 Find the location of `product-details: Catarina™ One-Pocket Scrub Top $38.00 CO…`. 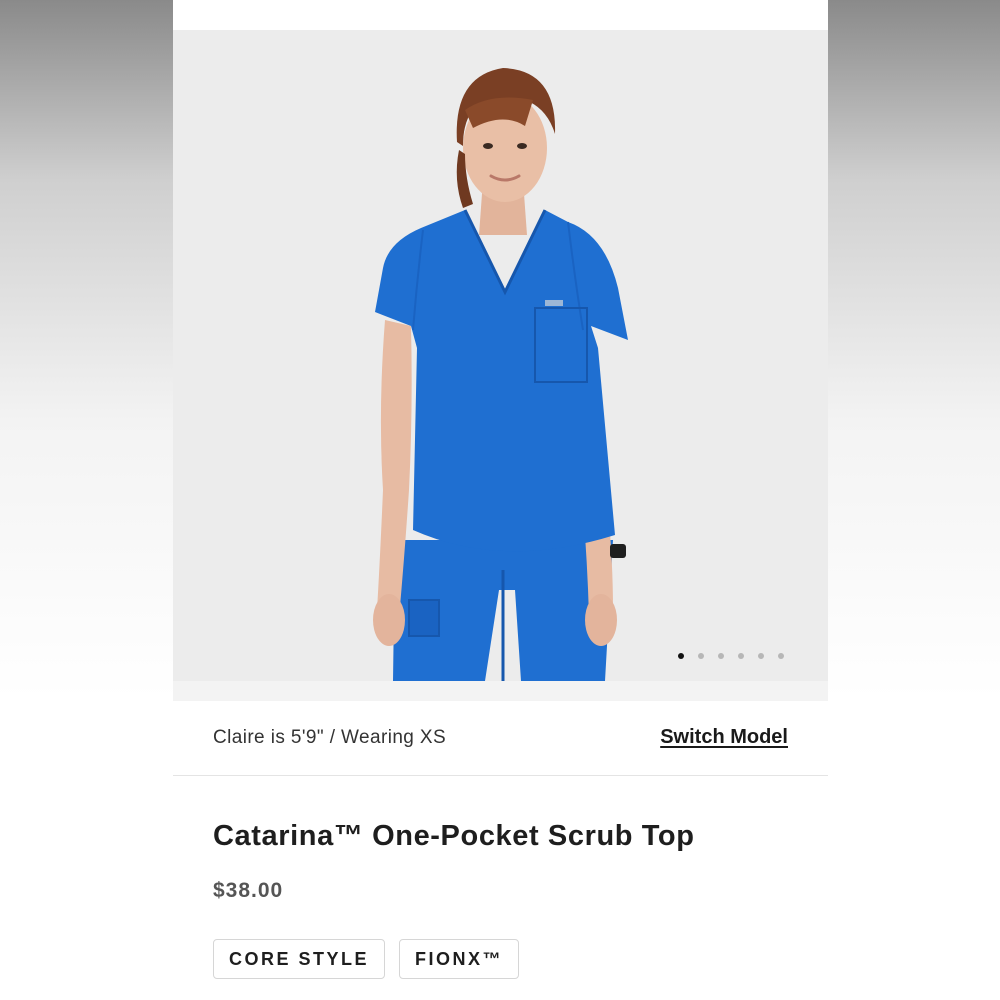

product-details: Catarina™ One-Pocket Scrub Top $38.00 CO… is located at coordinates (500, 888).